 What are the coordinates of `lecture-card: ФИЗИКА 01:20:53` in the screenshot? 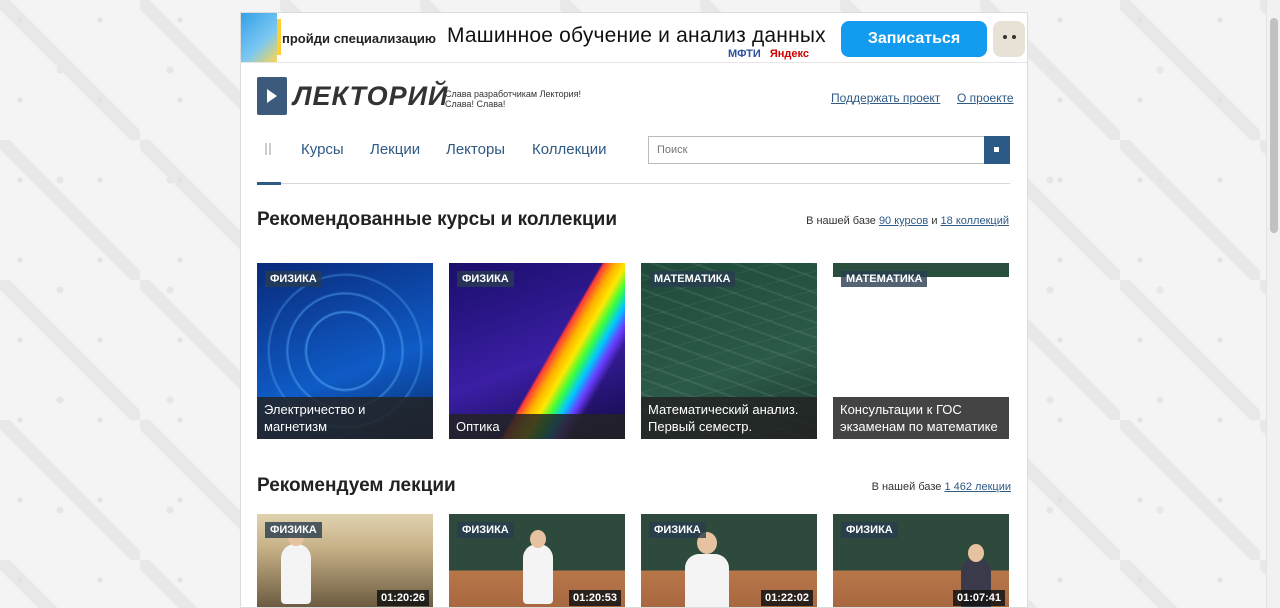 It's located at (537, 560).